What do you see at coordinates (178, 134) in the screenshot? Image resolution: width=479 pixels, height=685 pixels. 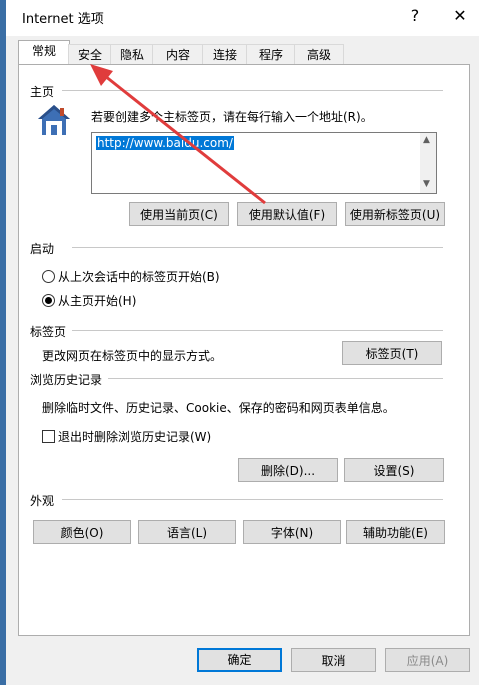 I see `annotation-arrow-icon` at bounding box center [178, 134].